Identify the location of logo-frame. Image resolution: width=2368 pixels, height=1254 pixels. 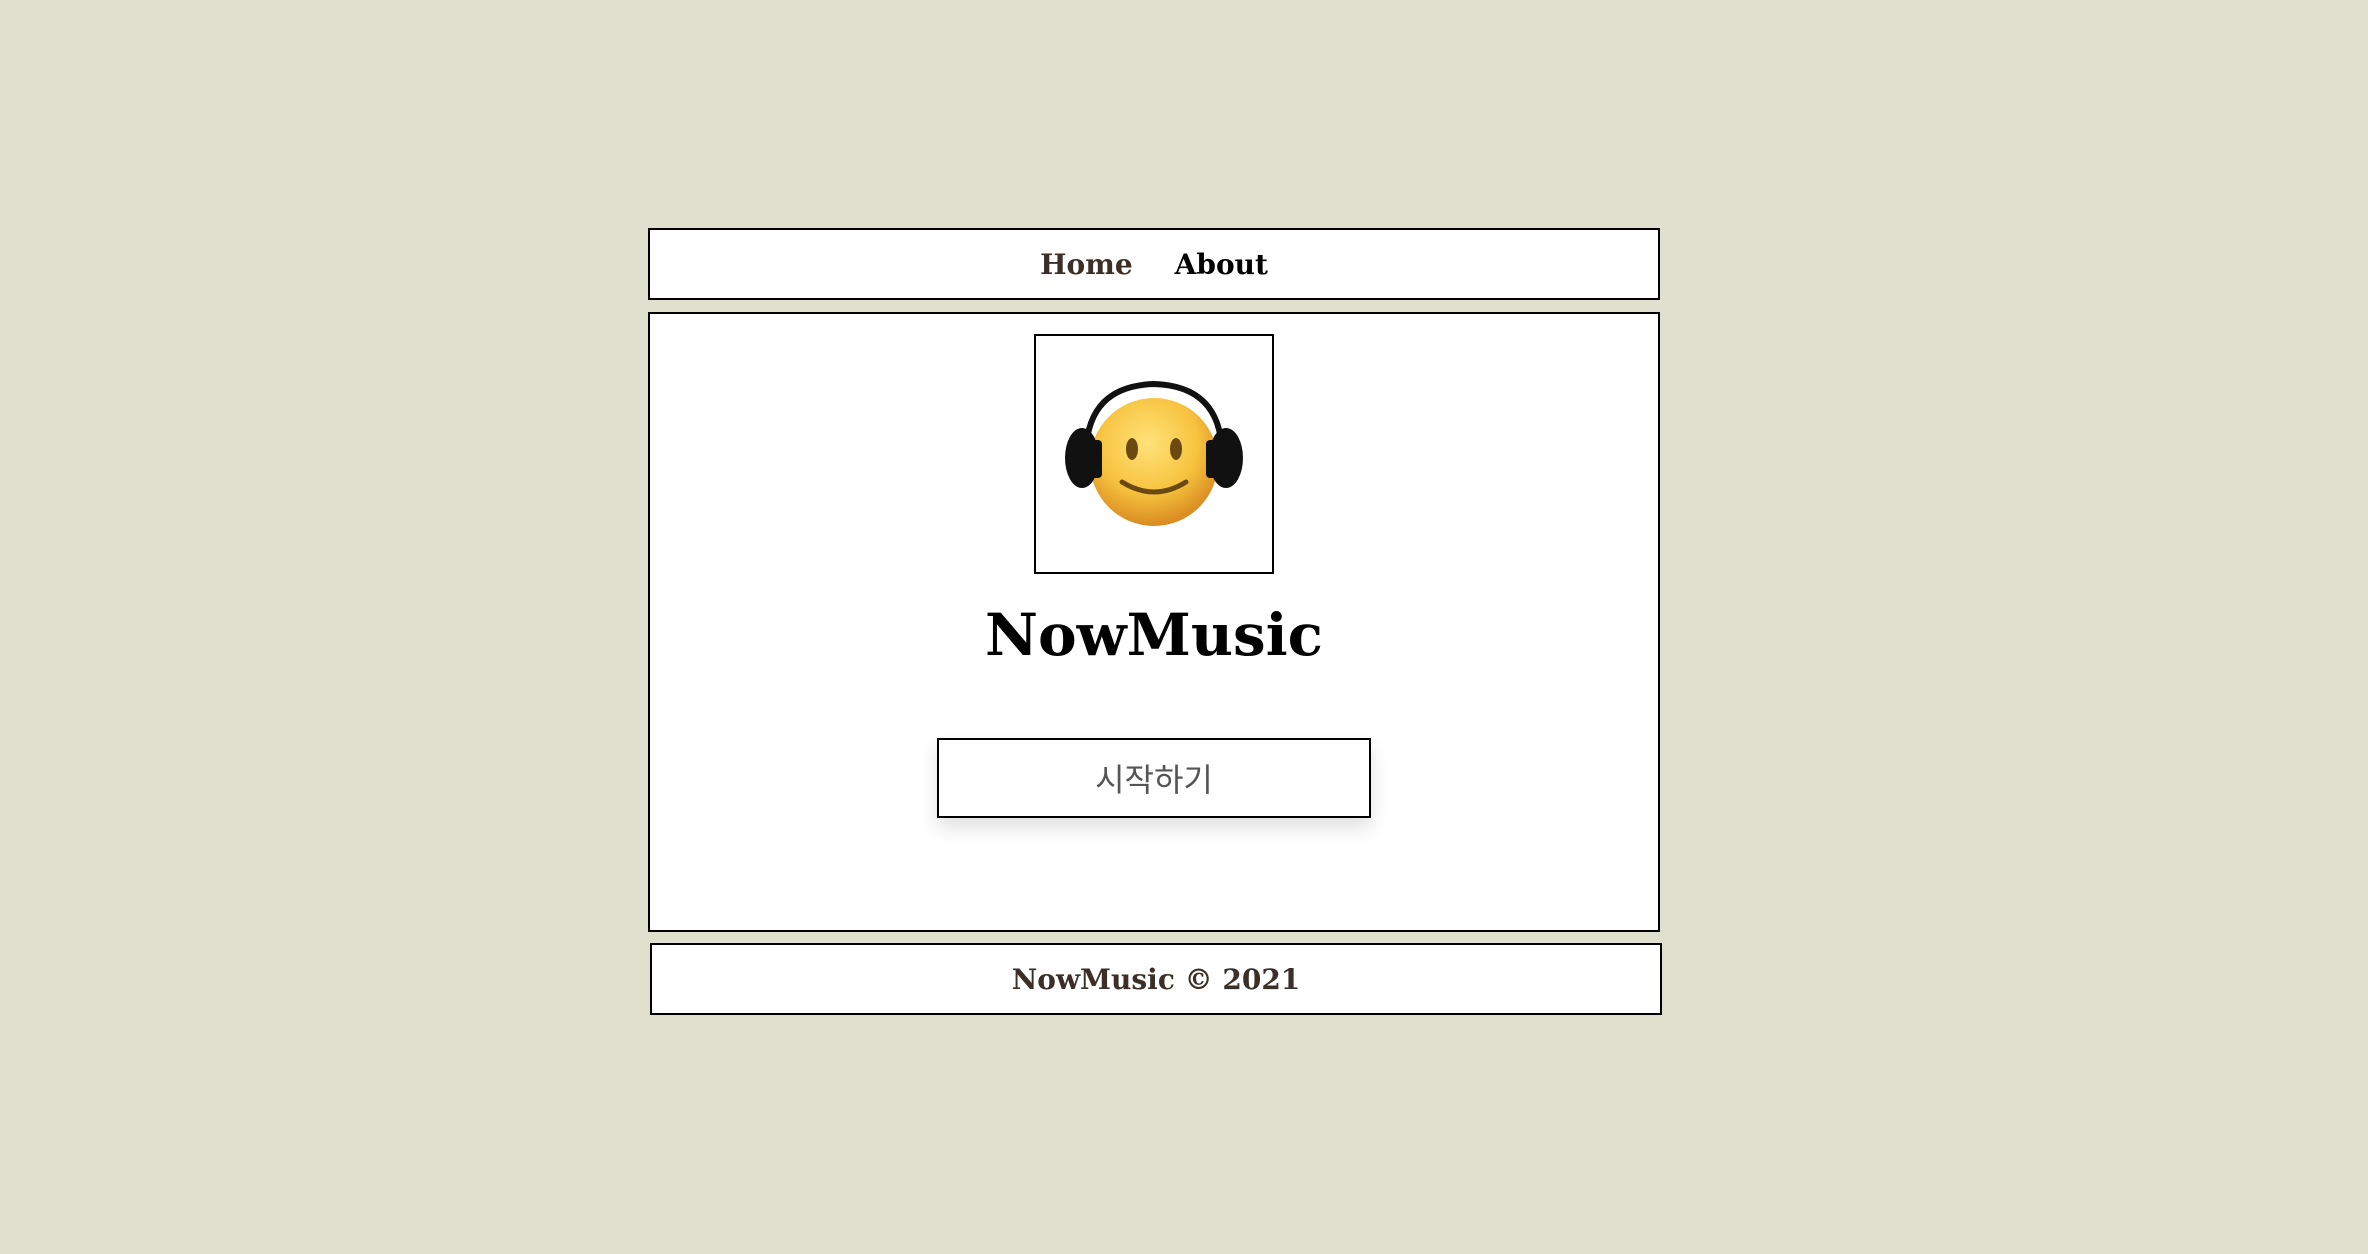
(1154, 454).